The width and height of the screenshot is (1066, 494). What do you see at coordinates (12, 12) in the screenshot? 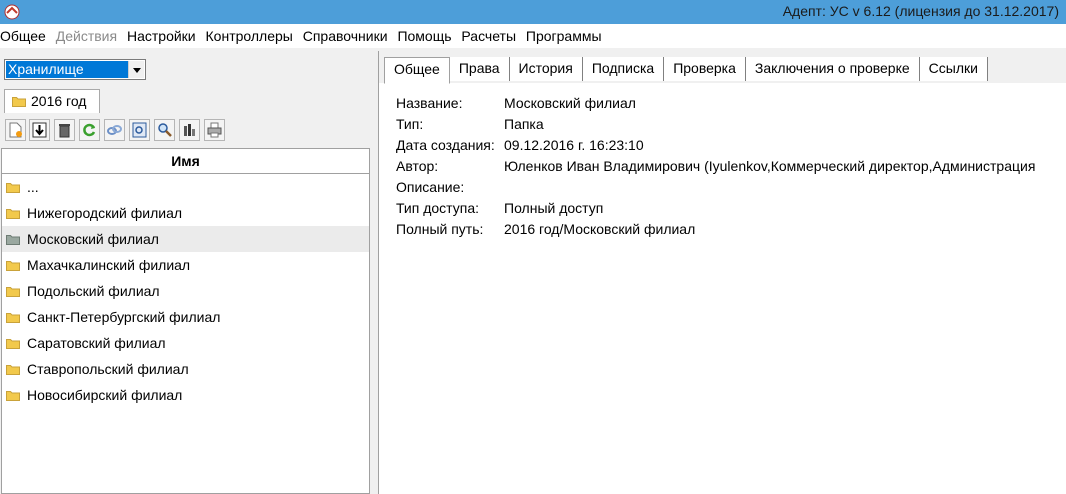
I see `app-logo-icon` at bounding box center [12, 12].